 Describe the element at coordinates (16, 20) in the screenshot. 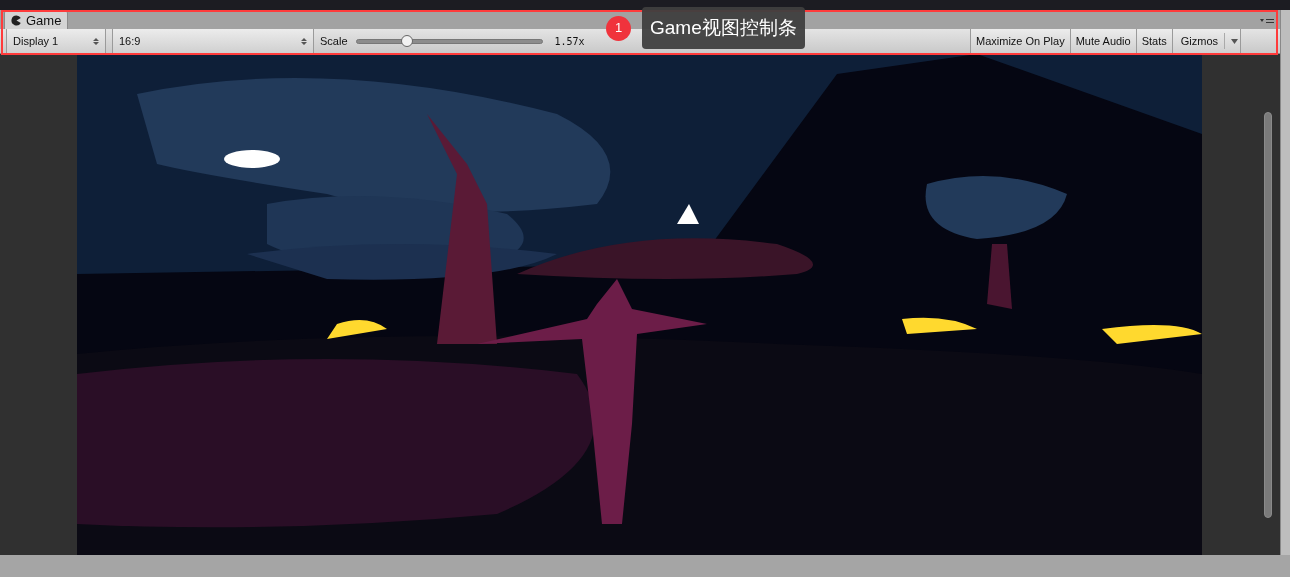

I see `pacman-icon` at that location.